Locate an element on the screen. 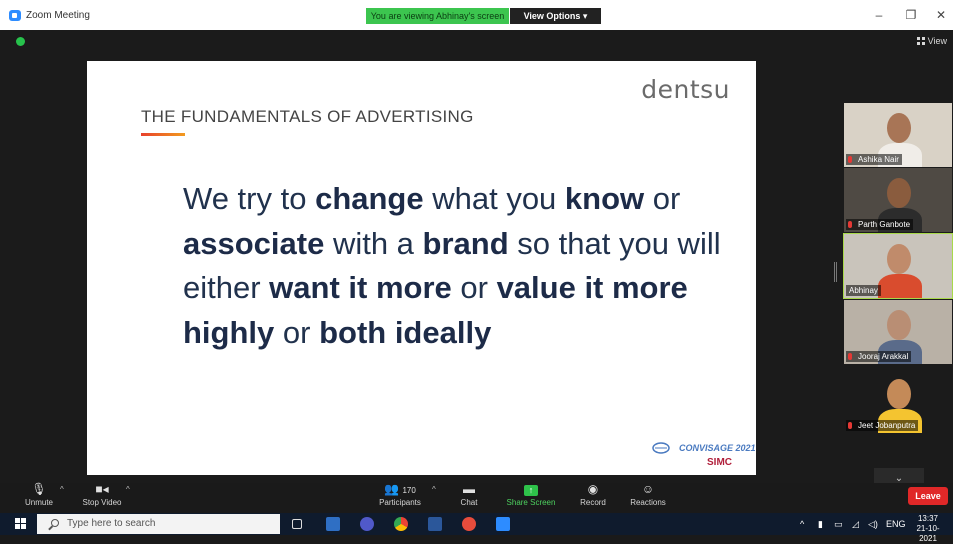 This screenshot has width=953, height=544. title-accent-line is located at coordinates (163, 134).